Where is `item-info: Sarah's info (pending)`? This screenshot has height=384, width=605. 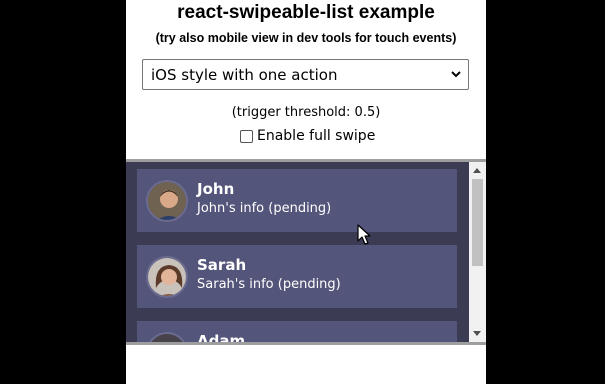
item-info: Sarah's info (pending) is located at coordinates (269, 284).